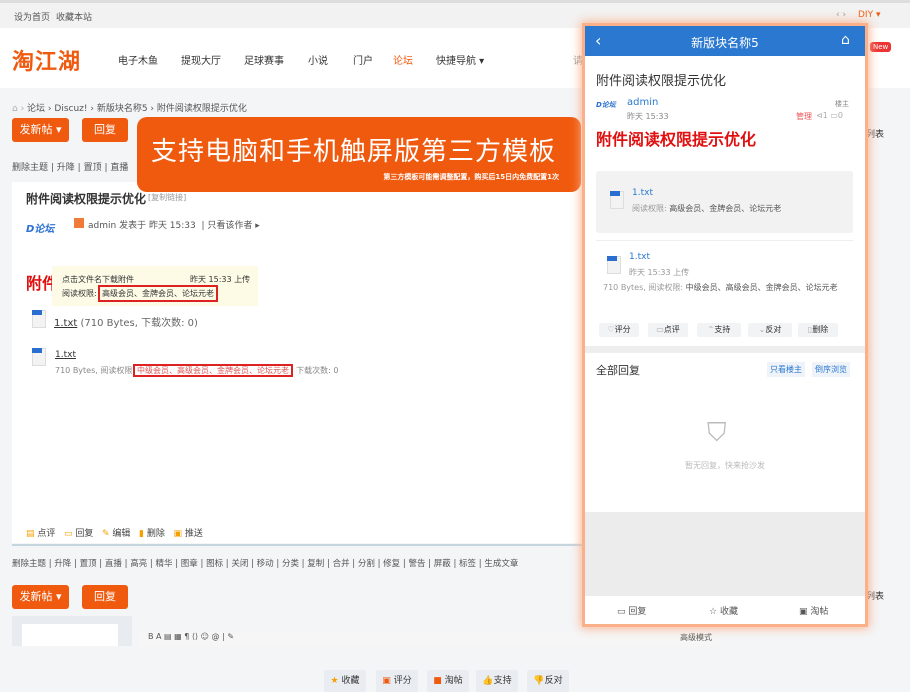 The height and width of the screenshot is (692, 910). What do you see at coordinates (163, 564) in the screenshot?
I see `mod-link: 精华` at bounding box center [163, 564].